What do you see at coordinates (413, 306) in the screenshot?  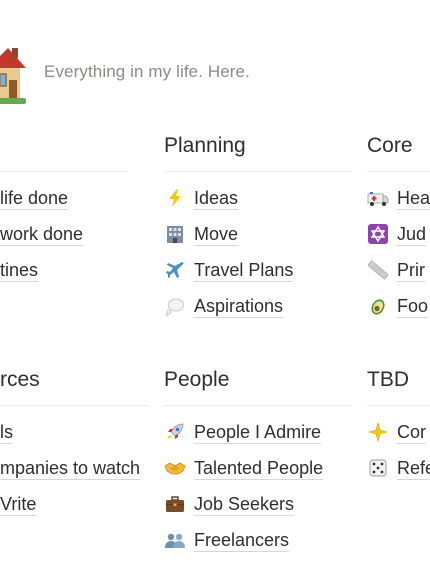 I see `page-link-label: Foo` at bounding box center [413, 306].